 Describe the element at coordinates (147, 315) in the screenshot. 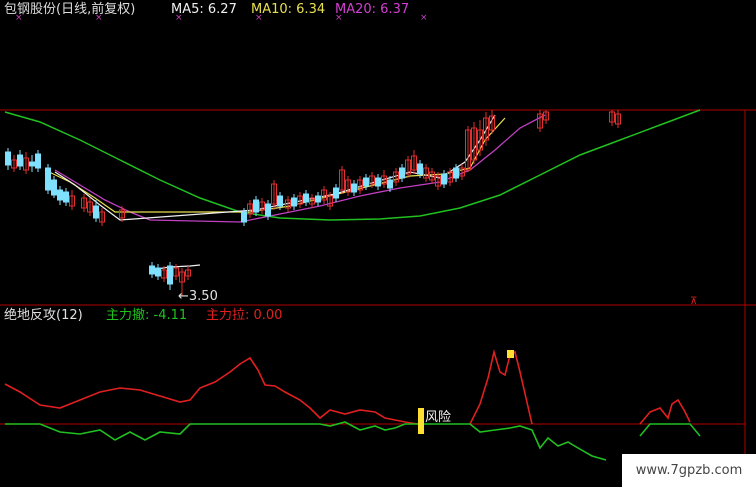

I see `zhuli-che-label: 主力撤: -4.11` at that location.